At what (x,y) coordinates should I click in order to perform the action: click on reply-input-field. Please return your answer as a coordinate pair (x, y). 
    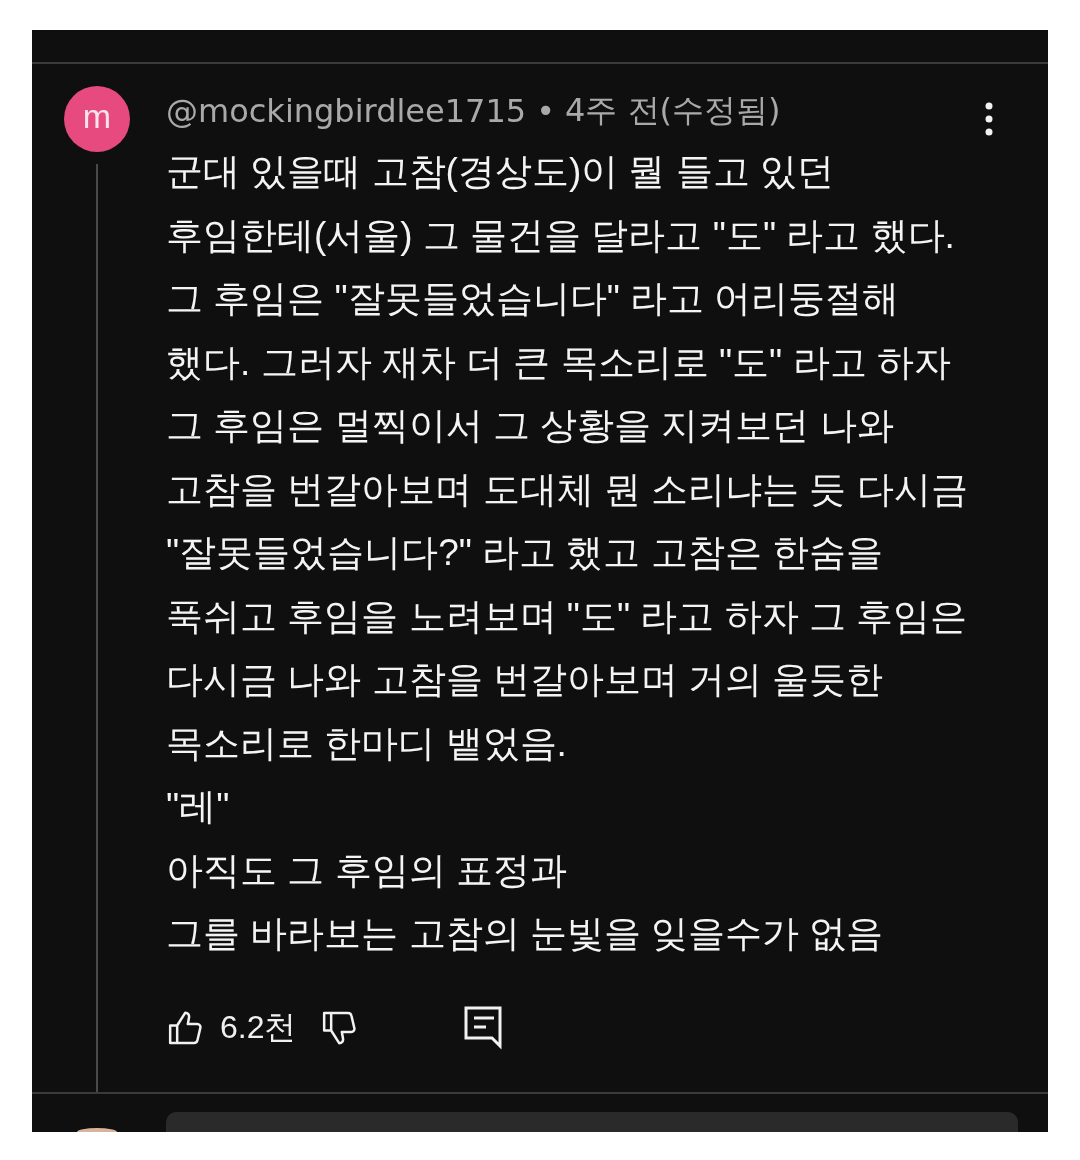
    Looking at the image, I should click on (592, 1121).